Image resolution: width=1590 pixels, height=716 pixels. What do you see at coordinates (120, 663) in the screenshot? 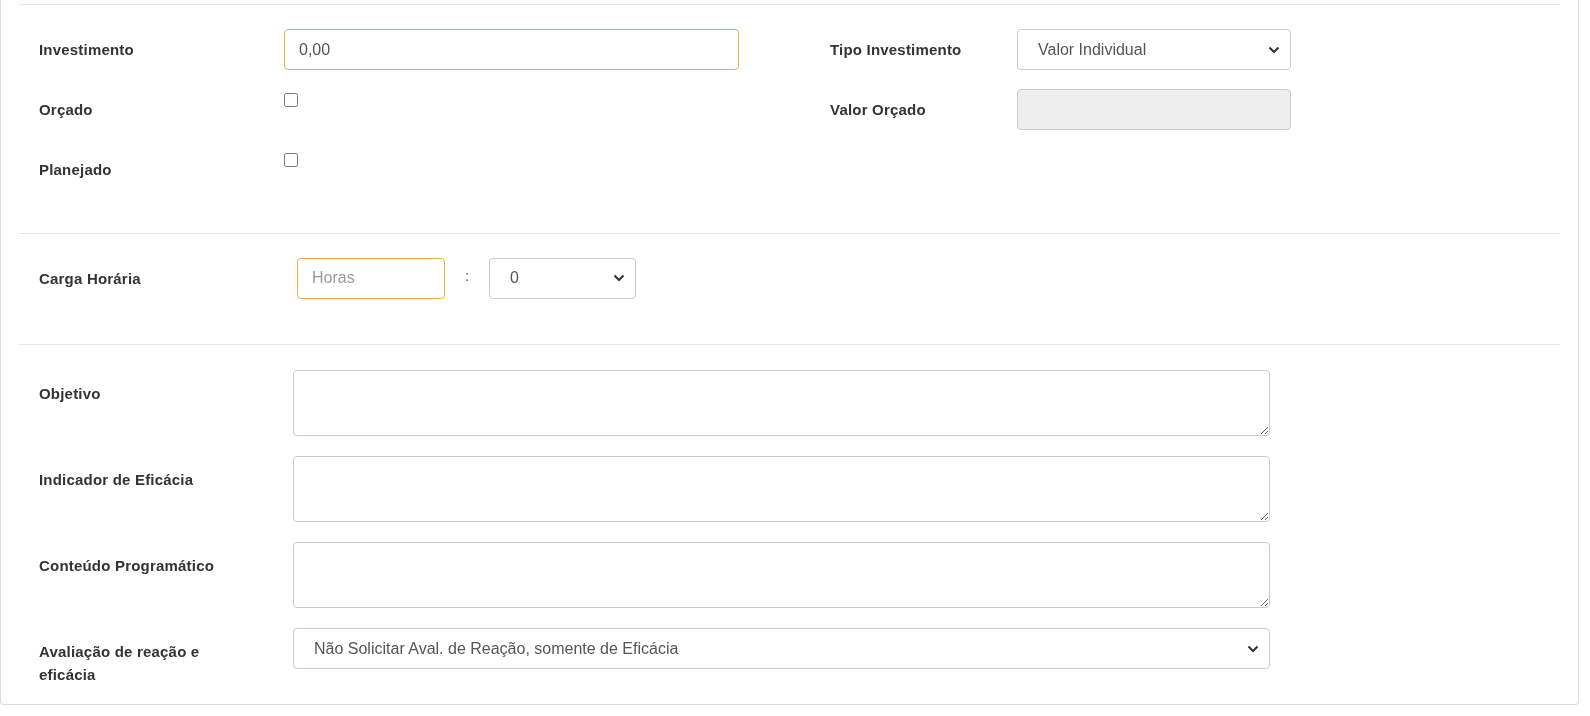
I see `field-label: Avaliação de reação e eficácia` at bounding box center [120, 663].